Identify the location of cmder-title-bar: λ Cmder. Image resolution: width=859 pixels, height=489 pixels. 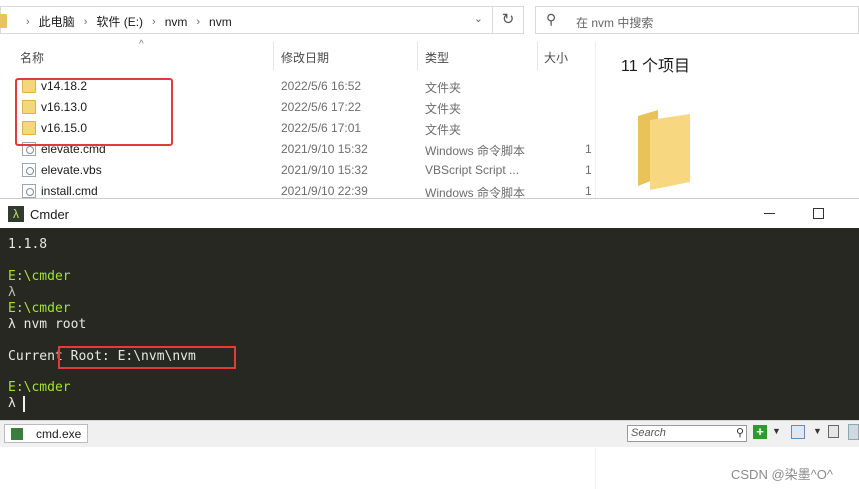
(429, 213).